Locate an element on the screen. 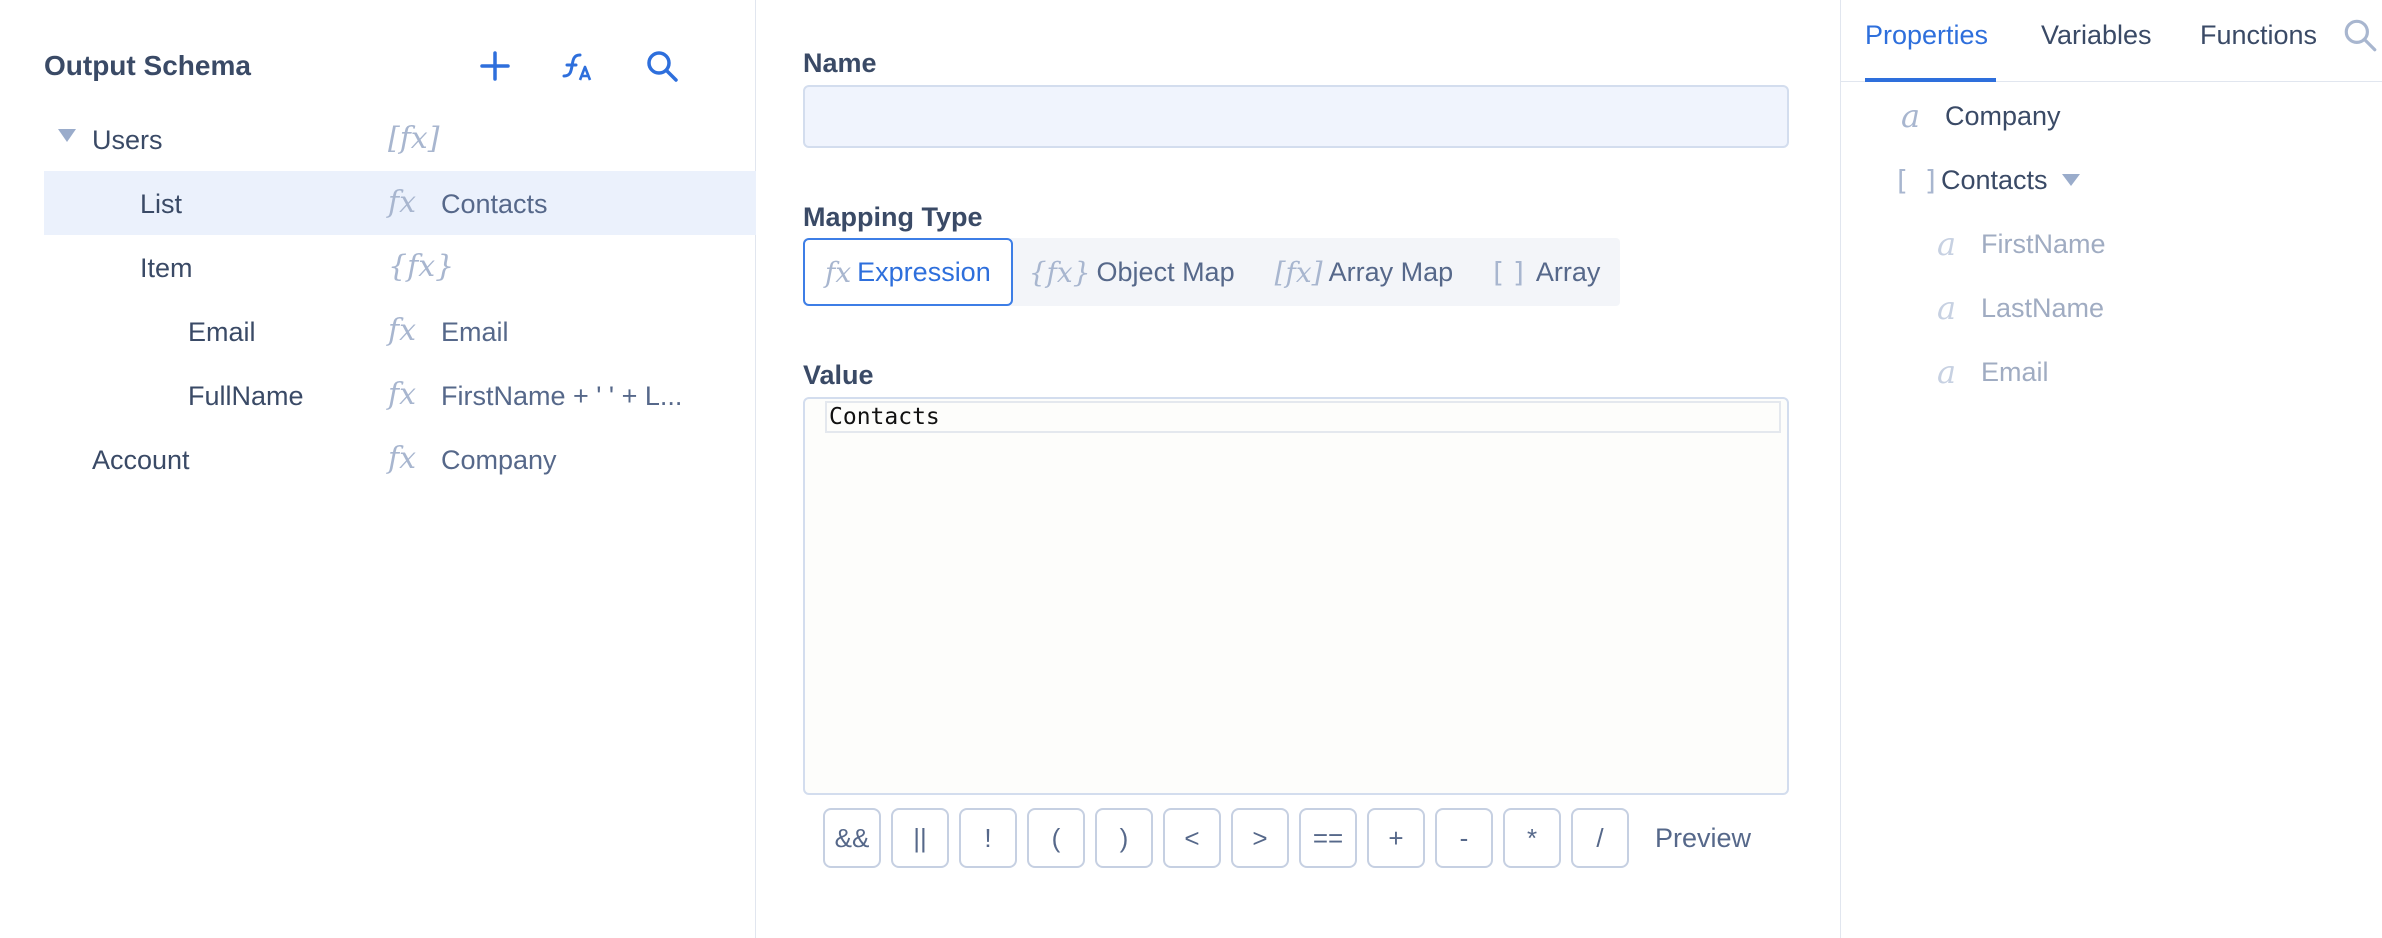 The image size is (2382, 938). map-function-button is located at coordinates (578, 66).